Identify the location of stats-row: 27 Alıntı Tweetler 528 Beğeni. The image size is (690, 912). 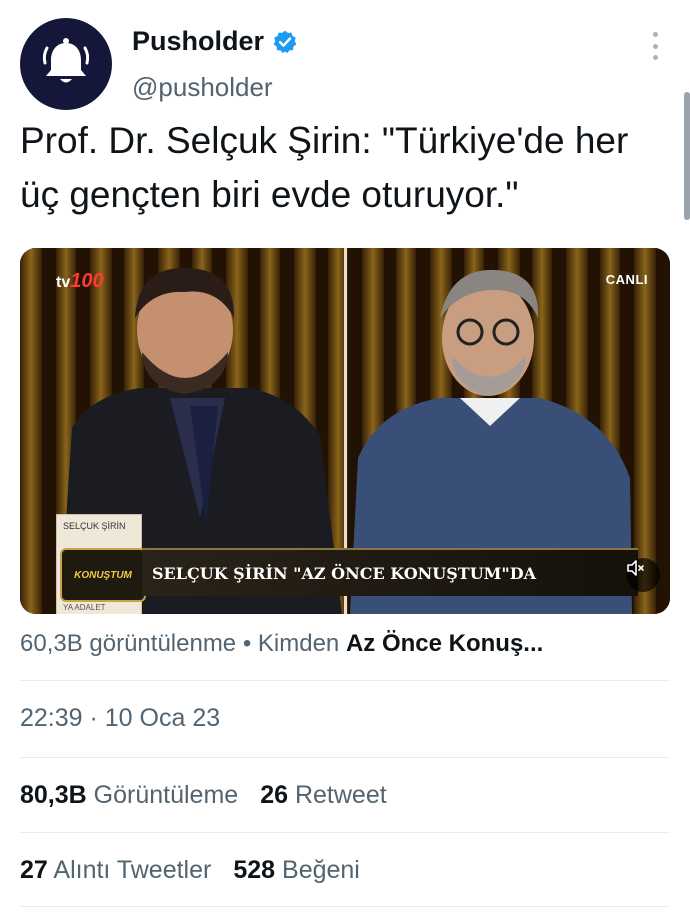
(190, 870).